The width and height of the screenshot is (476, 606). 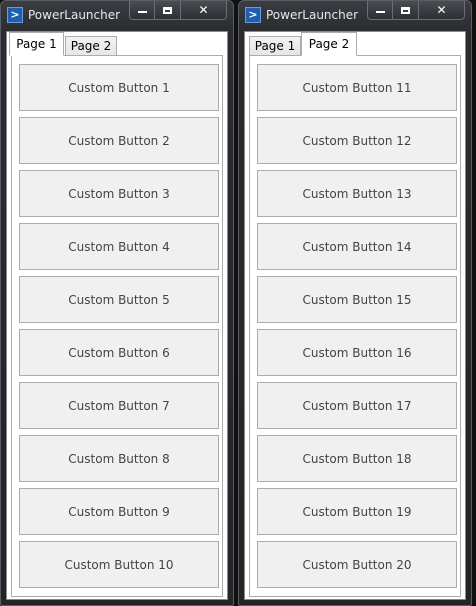 What do you see at coordinates (357, 193) in the screenshot?
I see `custom-button-13: Custom Button 13` at bounding box center [357, 193].